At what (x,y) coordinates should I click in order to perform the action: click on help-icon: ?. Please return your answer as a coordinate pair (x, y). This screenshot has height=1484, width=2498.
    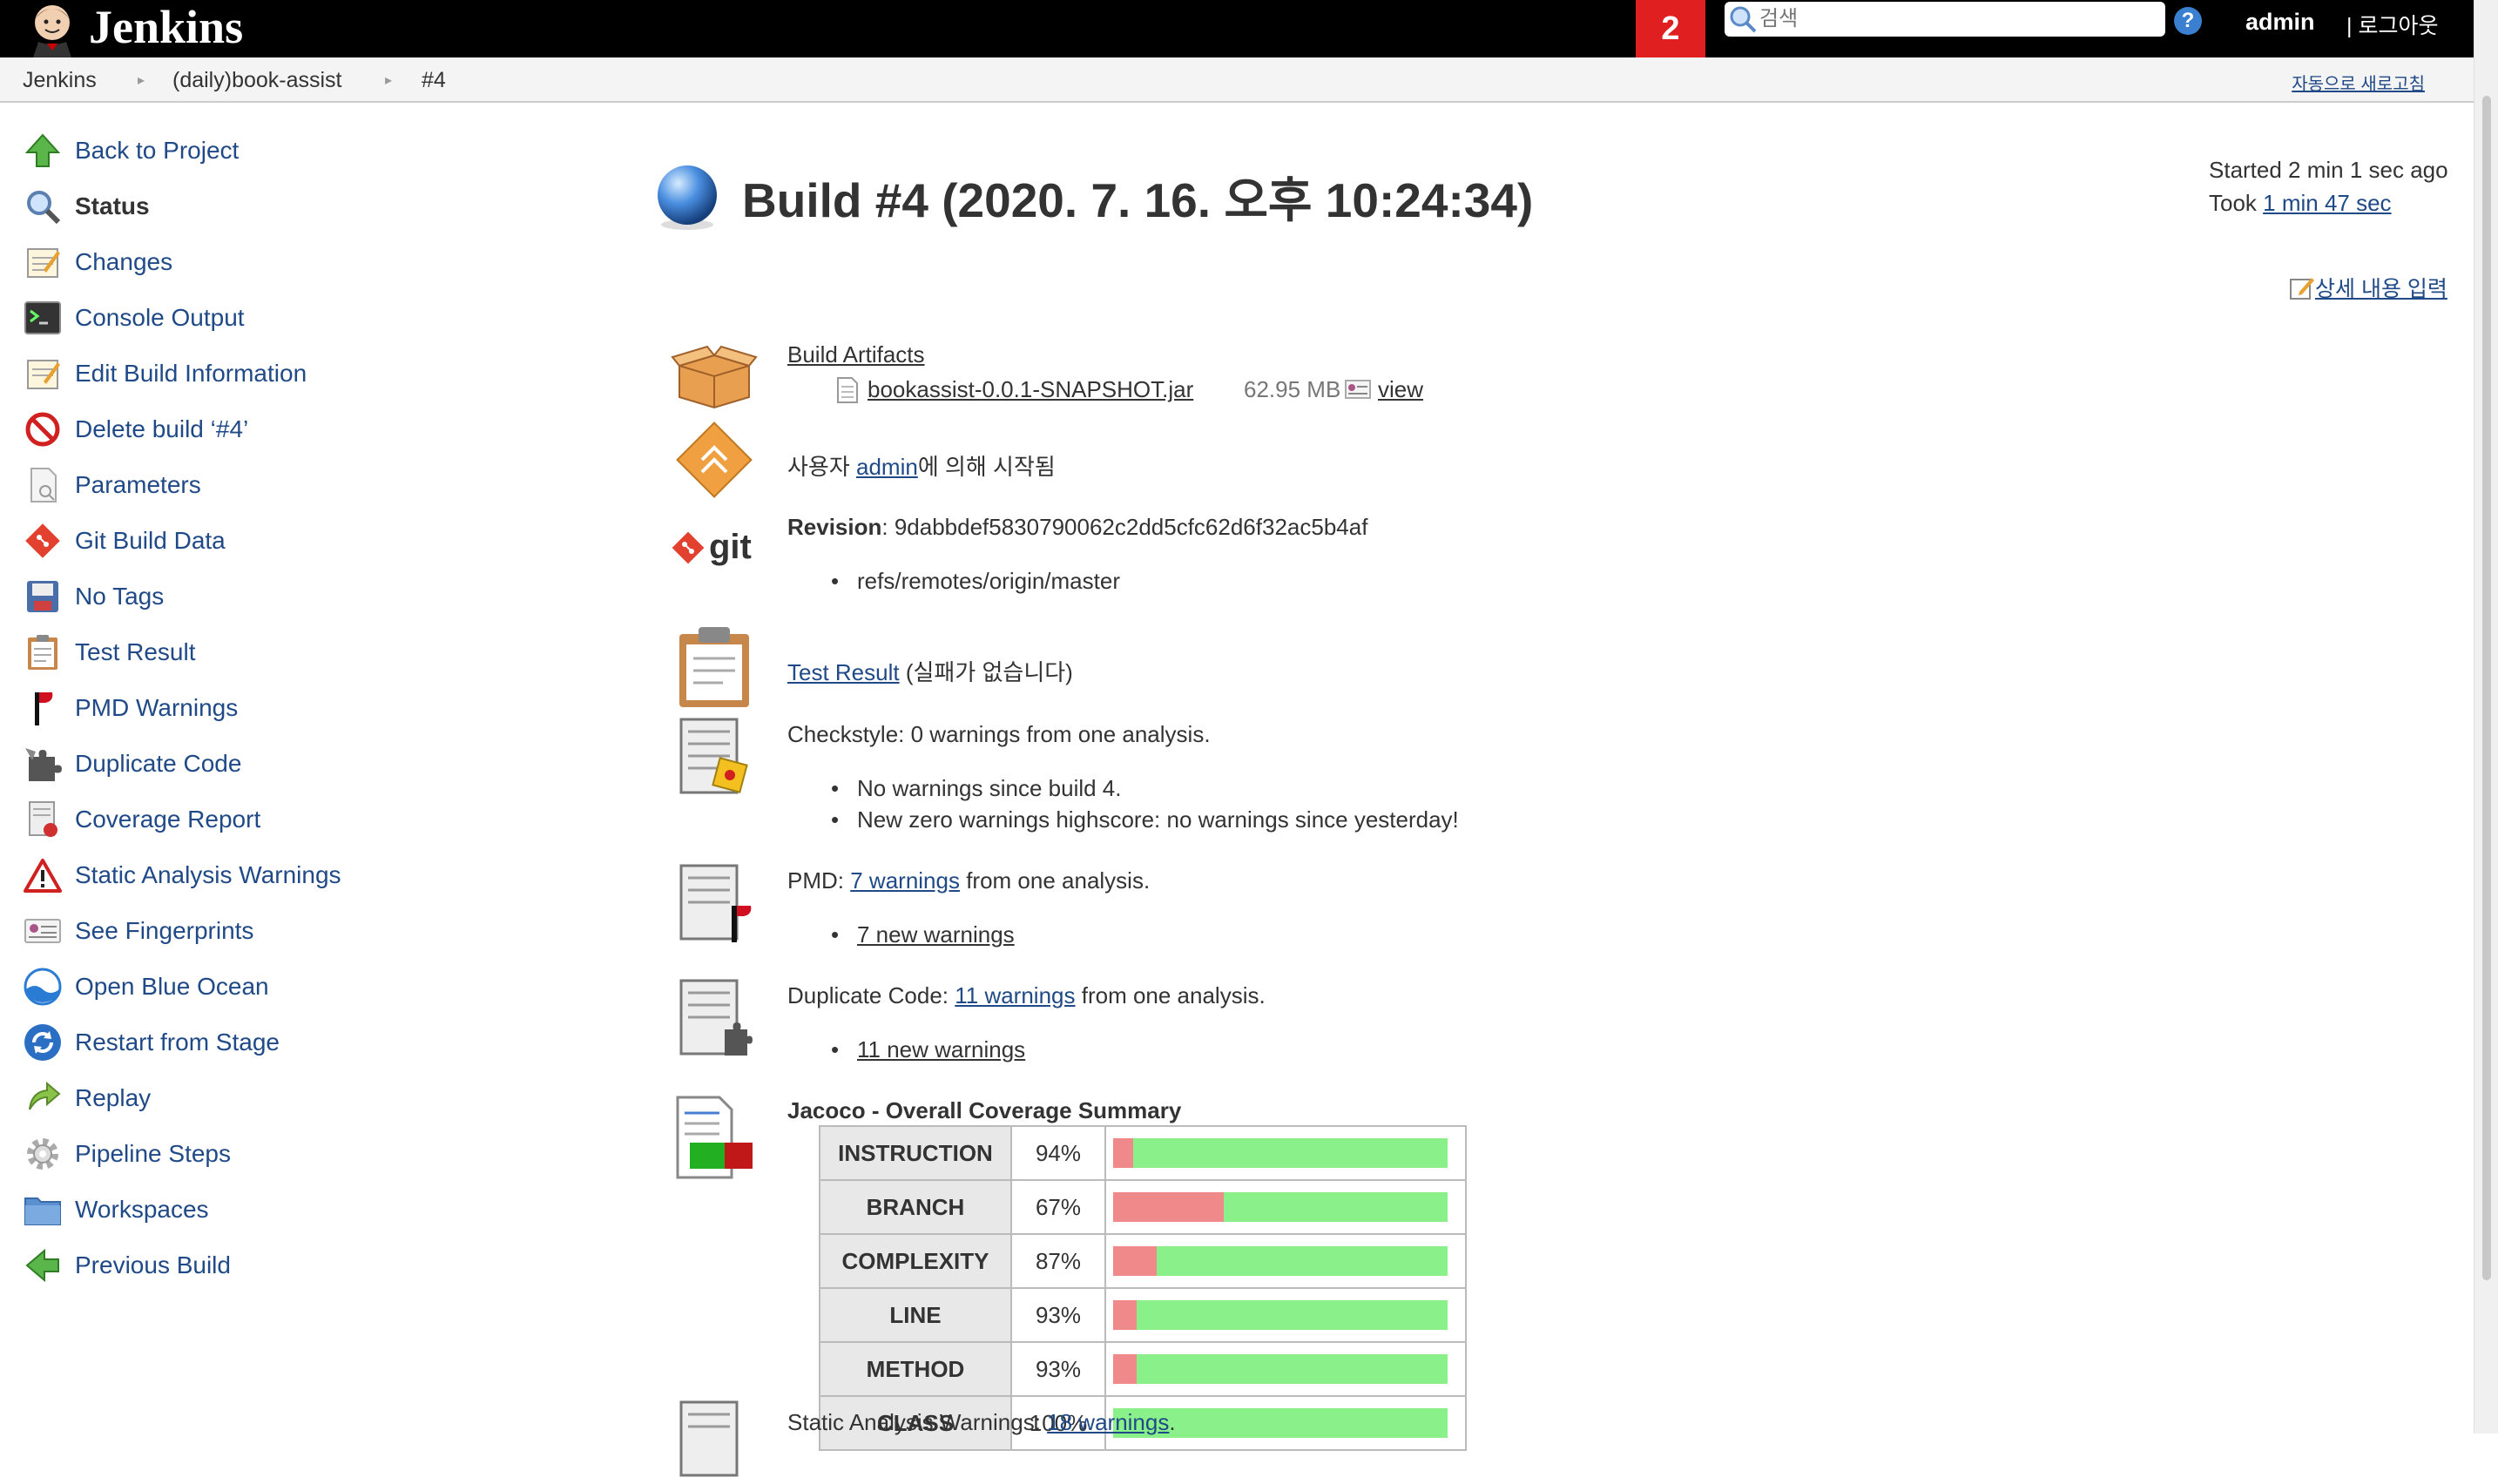
    Looking at the image, I should click on (2188, 21).